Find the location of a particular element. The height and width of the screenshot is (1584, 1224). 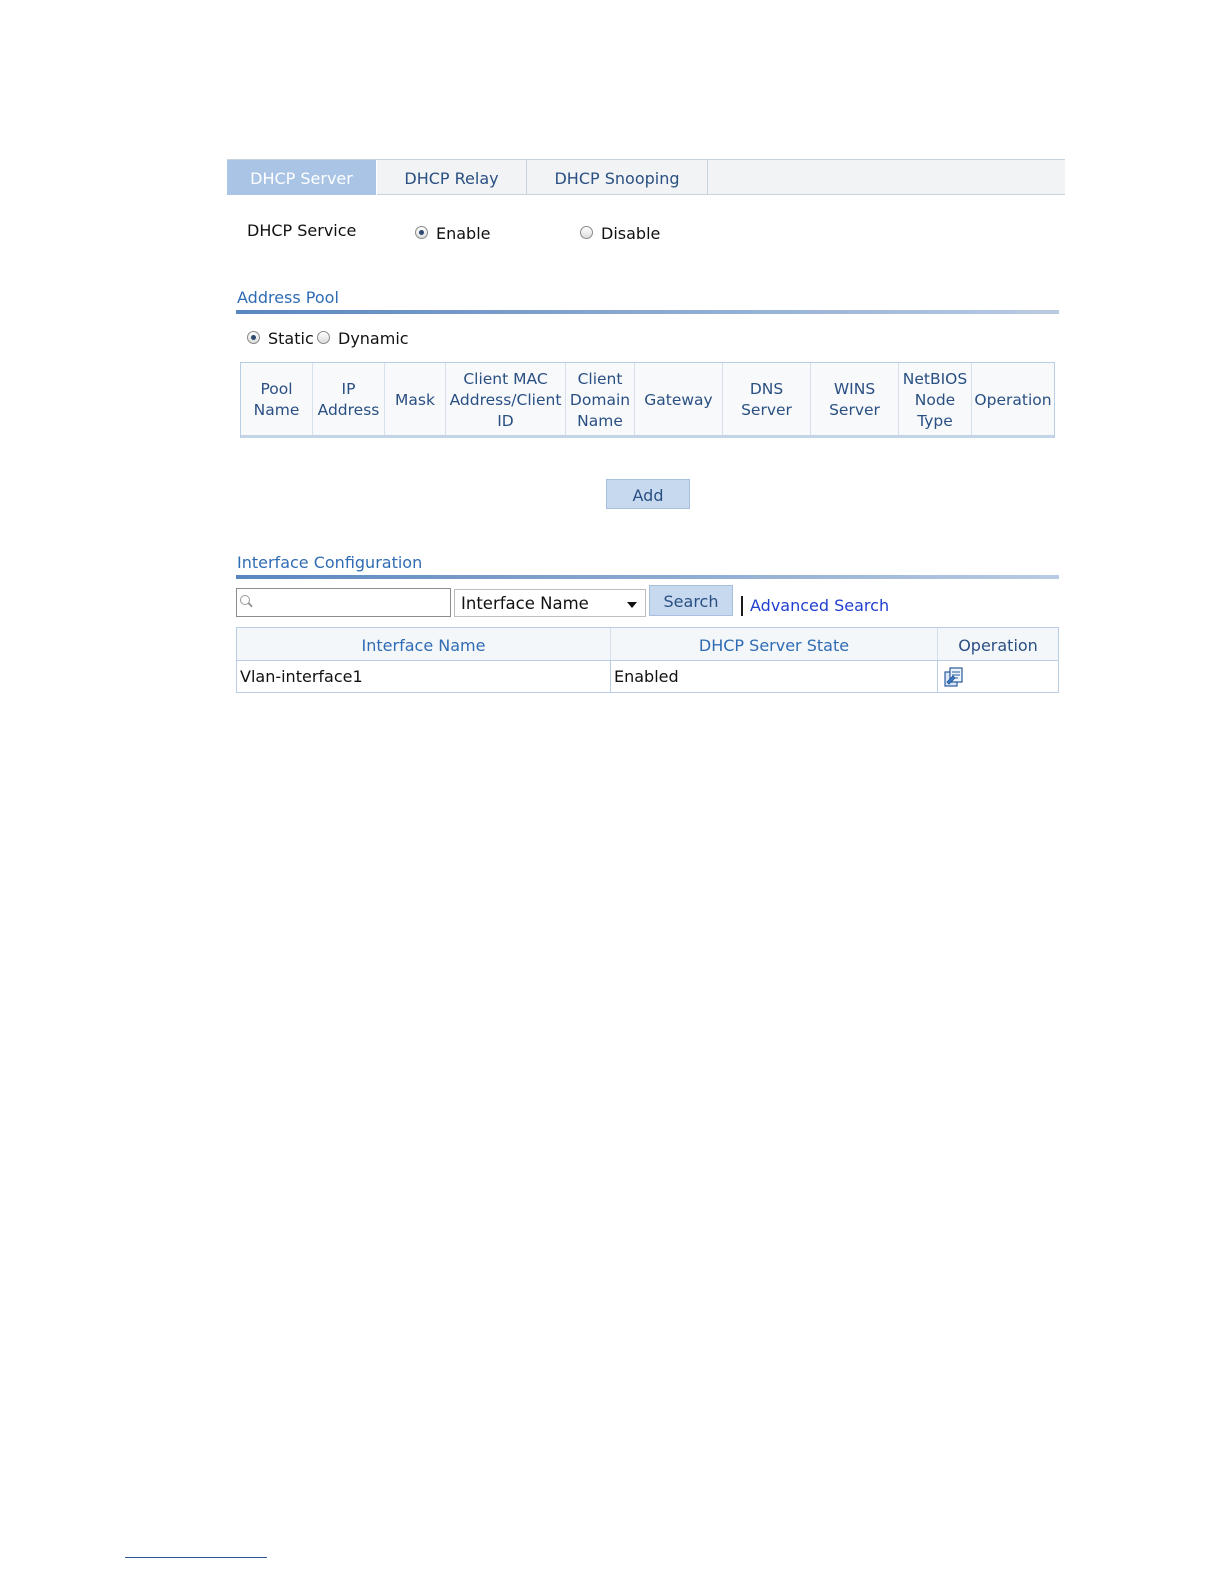

pool-static-radio is located at coordinates (253, 337).